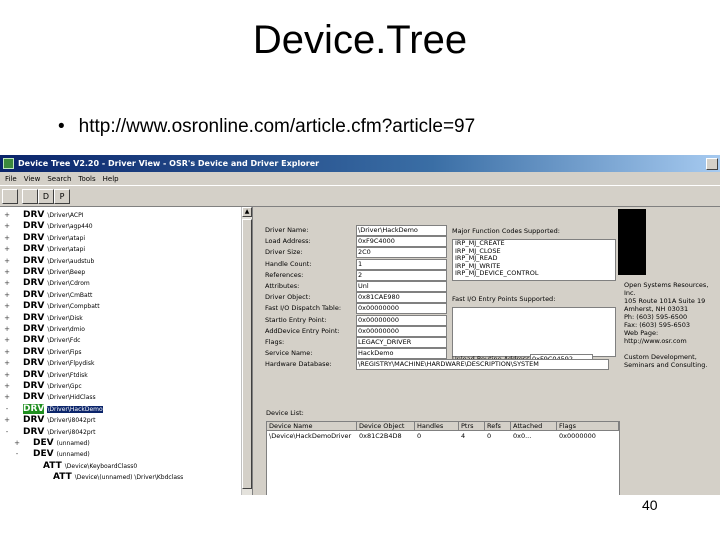 The height and width of the screenshot is (540, 720). I want to click on tree-scrollbar: ▲, so click(246, 351).